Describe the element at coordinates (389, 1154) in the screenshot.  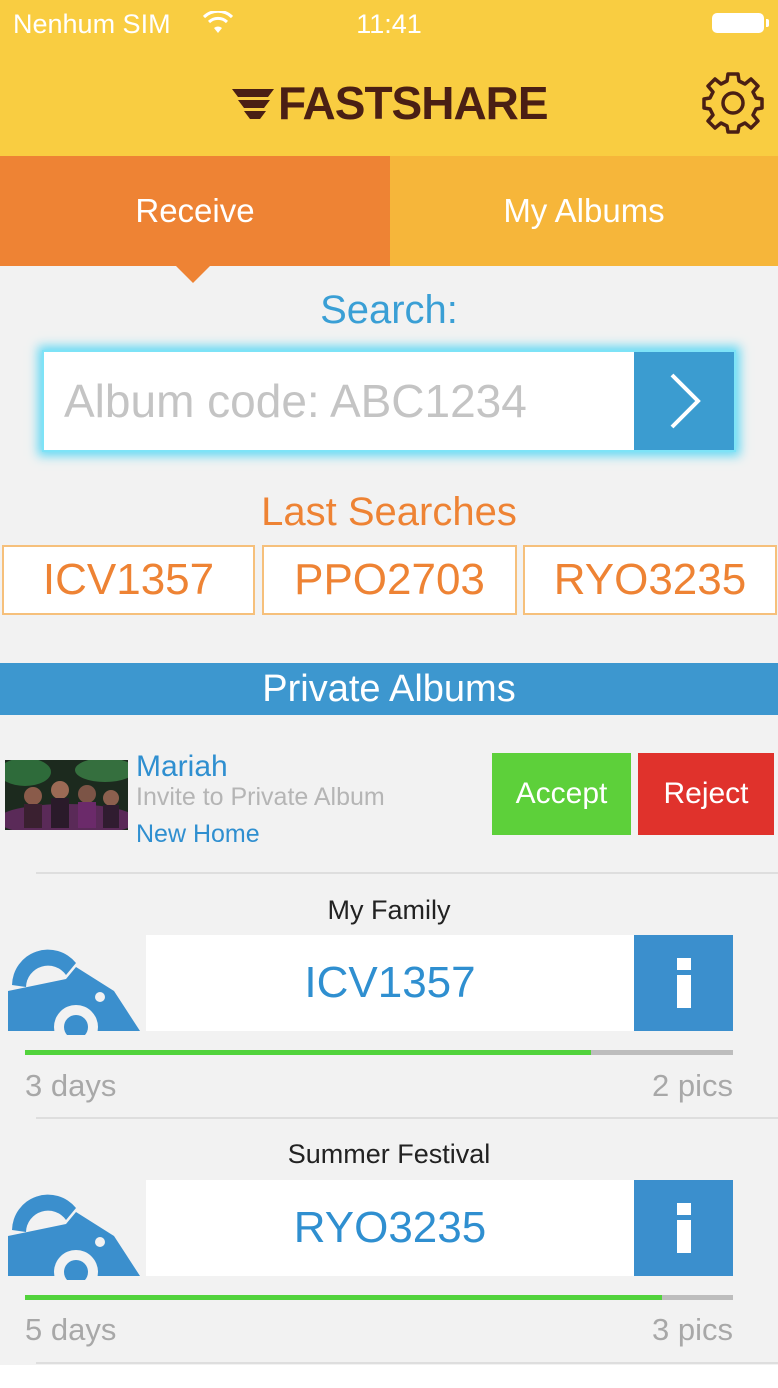
I see `album-title: Summer Festival` at that location.